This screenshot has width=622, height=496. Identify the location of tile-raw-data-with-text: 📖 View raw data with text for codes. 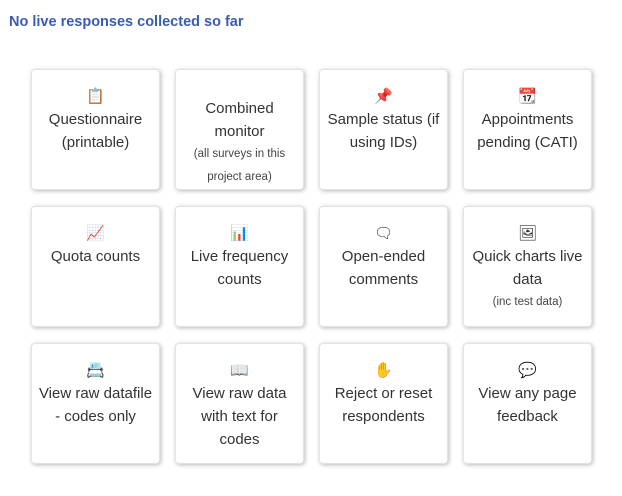
(239, 403).